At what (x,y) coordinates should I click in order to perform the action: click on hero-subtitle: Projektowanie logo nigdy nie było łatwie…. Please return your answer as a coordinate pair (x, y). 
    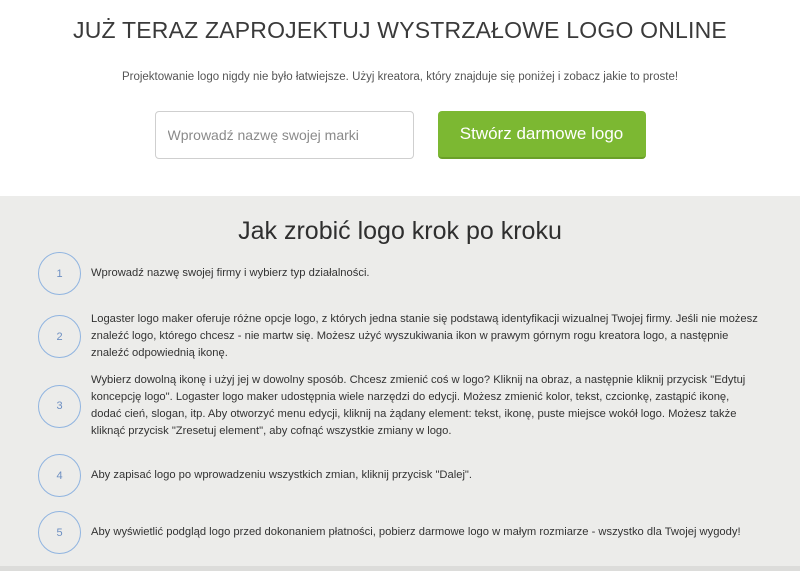
    Looking at the image, I should click on (400, 77).